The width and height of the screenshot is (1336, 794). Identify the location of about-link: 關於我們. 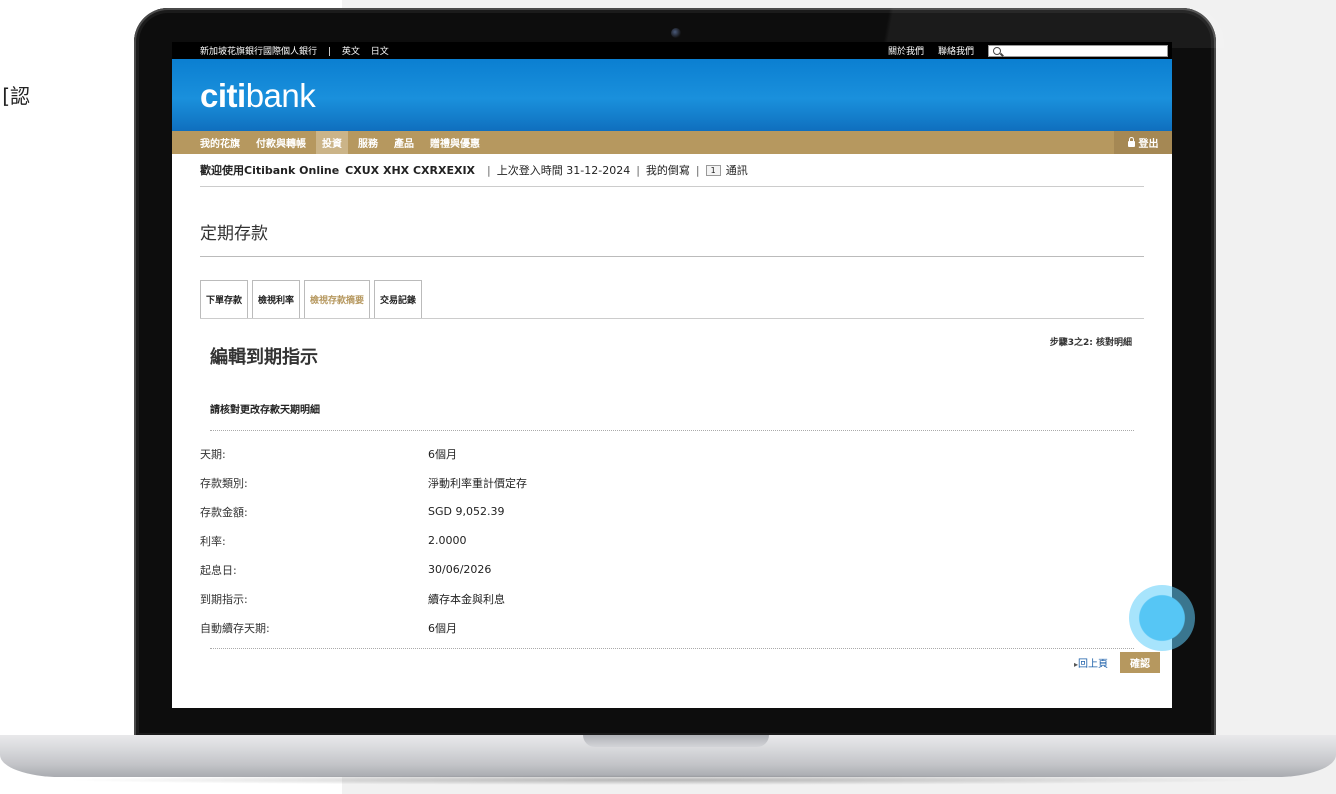
(906, 50).